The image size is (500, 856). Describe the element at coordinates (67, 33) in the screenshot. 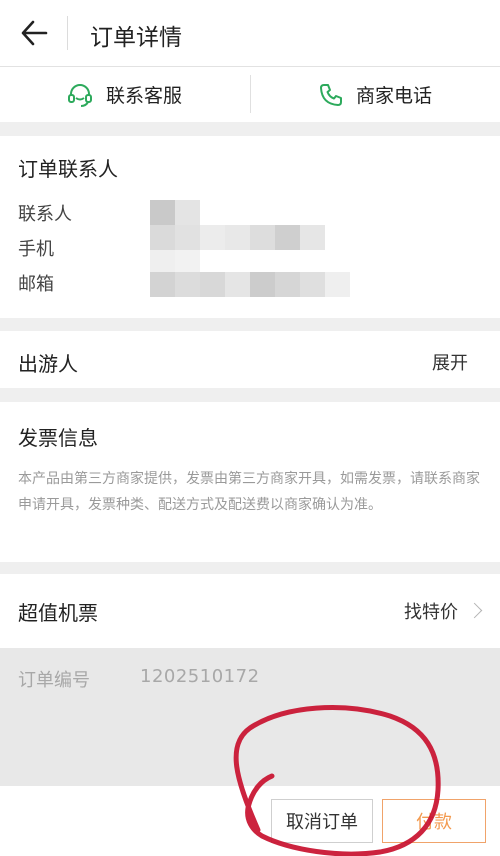

I see `header-divider` at that location.